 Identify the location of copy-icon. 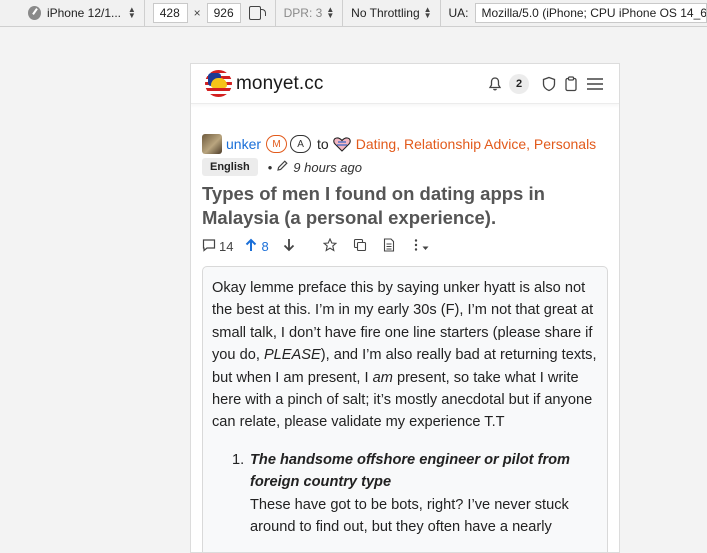
(360, 246).